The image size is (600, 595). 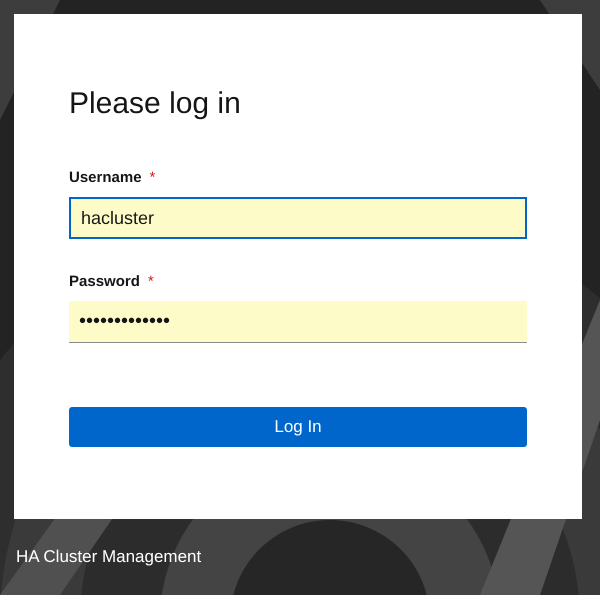 I want to click on brand-text: HA Cluster Management, so click(x=108, y=556).